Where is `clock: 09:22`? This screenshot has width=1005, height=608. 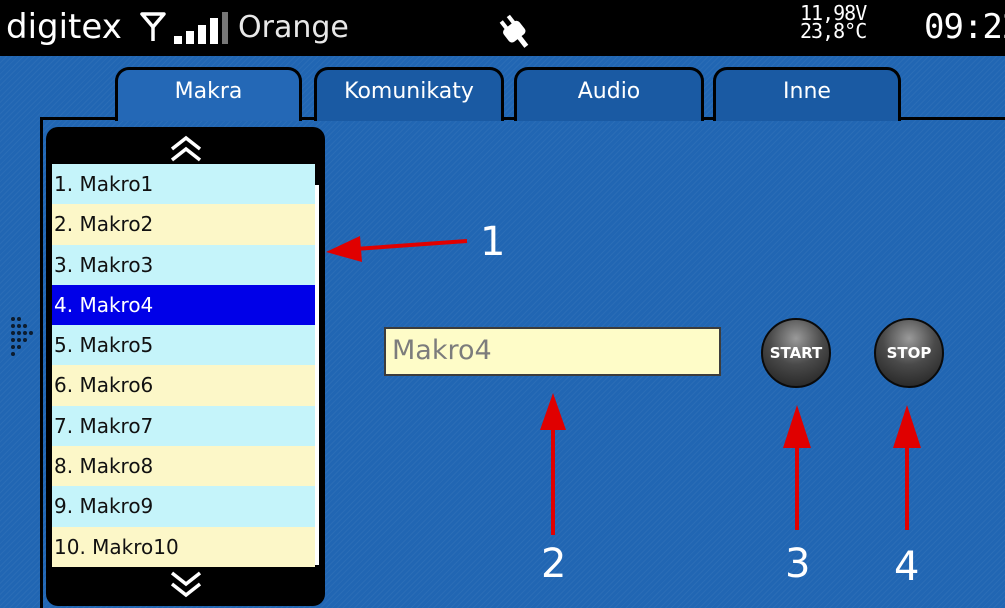
clock: 09:22 is located at coordinates (964, 27).